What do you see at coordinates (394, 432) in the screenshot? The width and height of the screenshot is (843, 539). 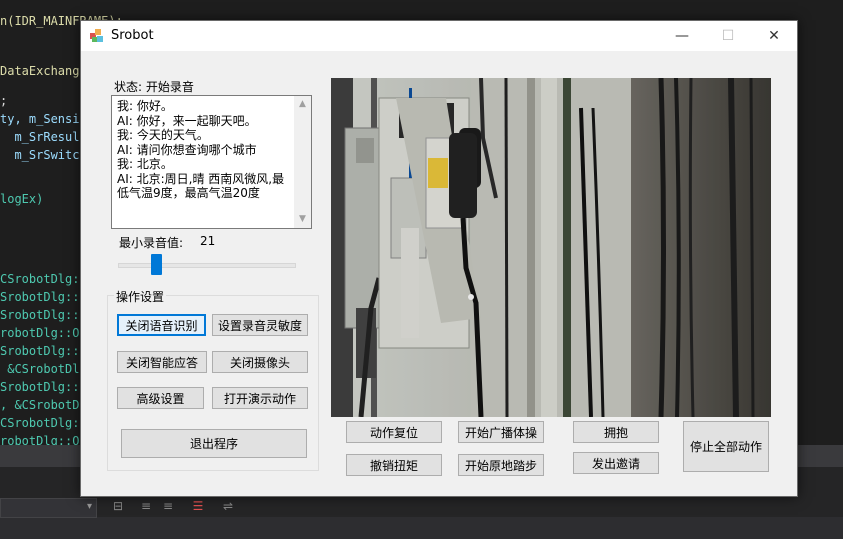 I see `action-reset-button: 动作复位` at bounding box center [394, 432].